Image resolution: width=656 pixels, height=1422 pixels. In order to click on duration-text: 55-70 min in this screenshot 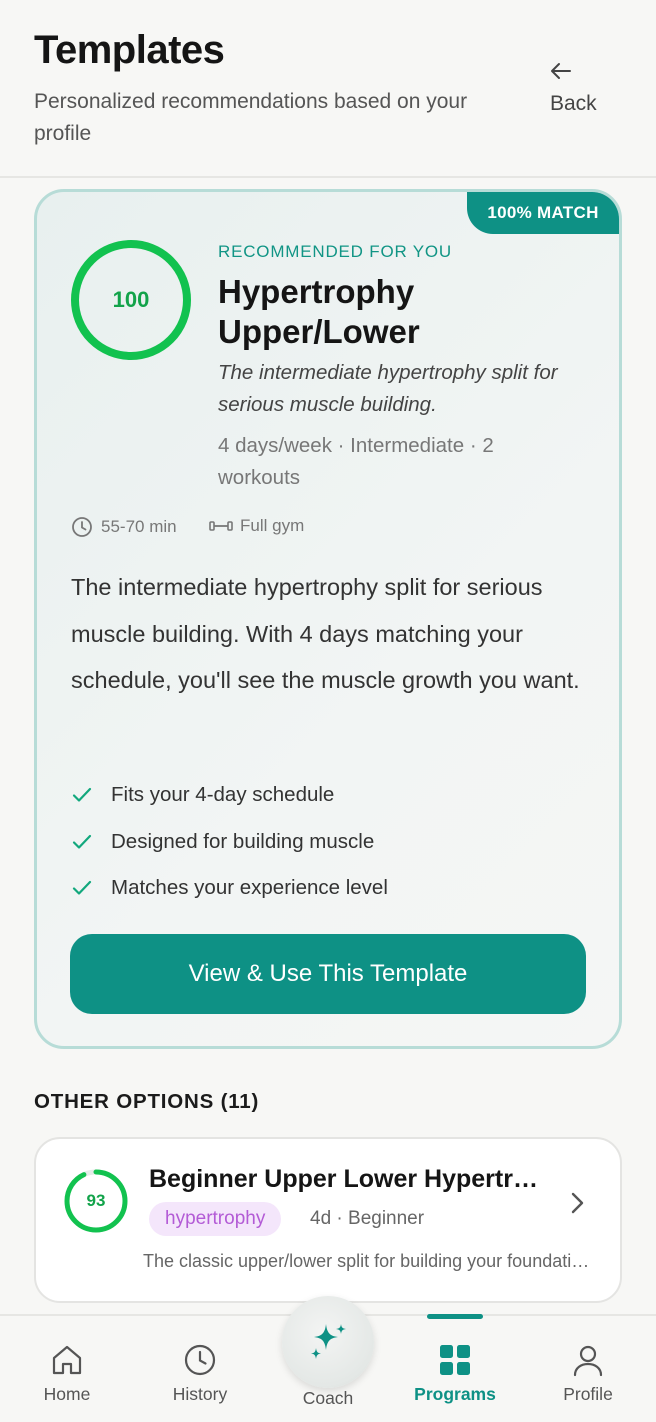, I will do `click(139, 526)`.